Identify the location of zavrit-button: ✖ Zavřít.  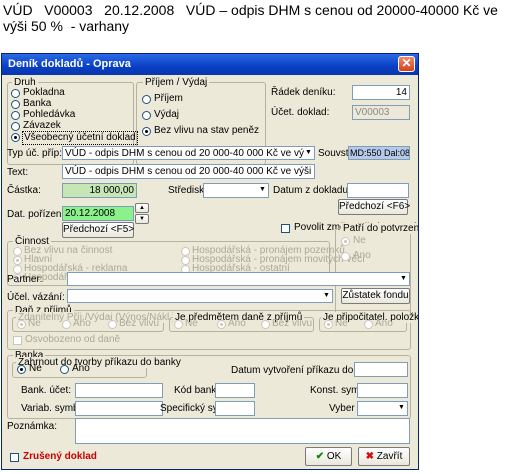
(384, 456).